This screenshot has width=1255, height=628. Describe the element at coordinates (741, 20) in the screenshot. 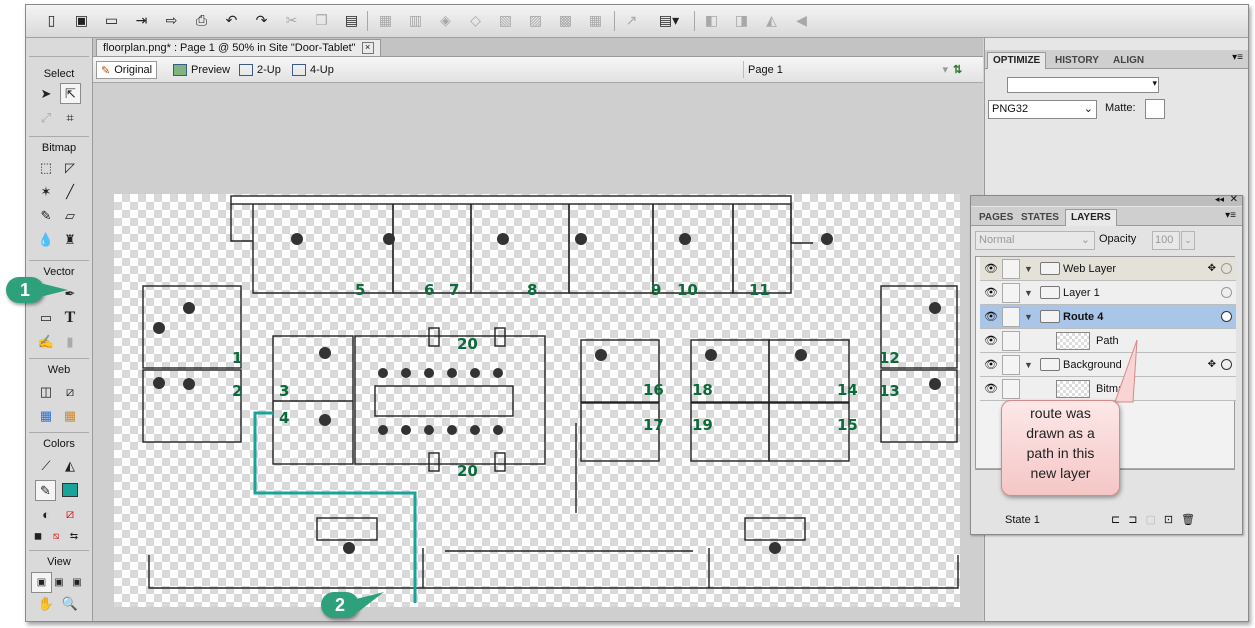

I see `rotate-right-icon: ◨` at that location.